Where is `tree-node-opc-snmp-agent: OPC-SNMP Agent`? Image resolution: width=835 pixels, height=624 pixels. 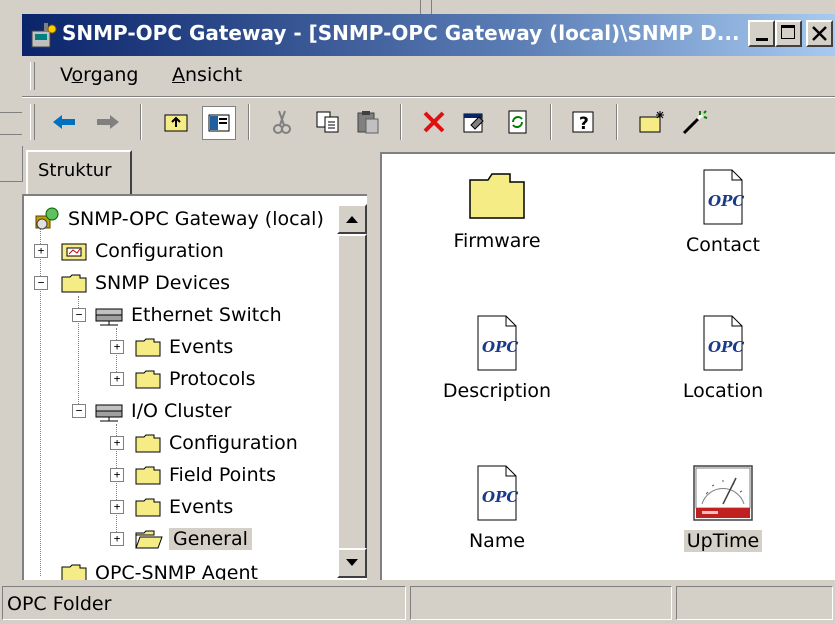 tree-node-opc-snmp-agent: OPC-SNMP Agent is located at coordinates (146, 569).